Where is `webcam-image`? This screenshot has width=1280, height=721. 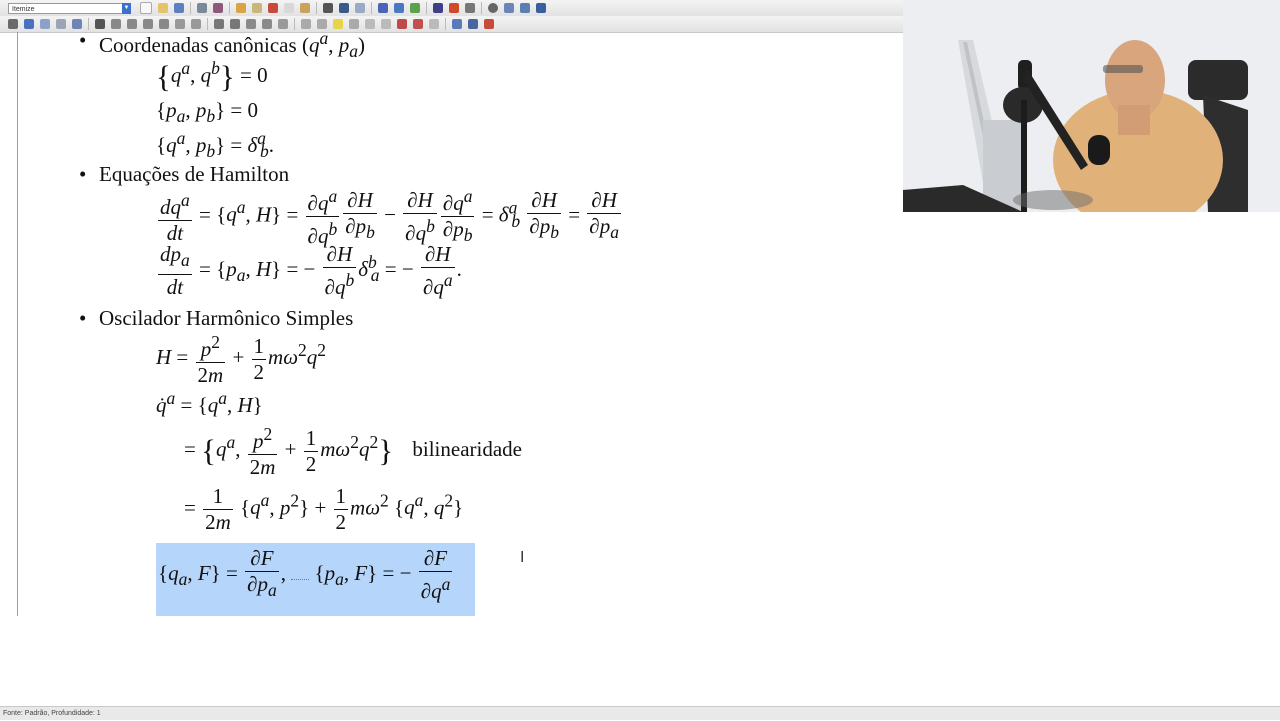
webcam-image is located at coordinates (1091, 106).